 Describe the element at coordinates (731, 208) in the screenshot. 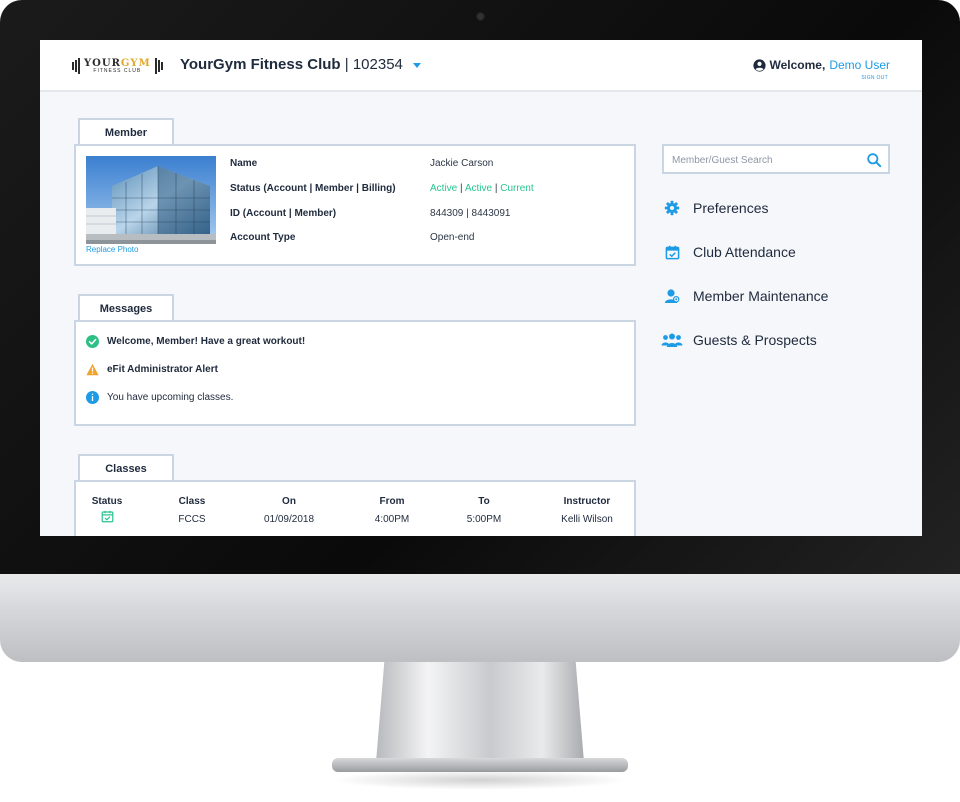

I see `sidebar-item-label: Preferences` at that location.